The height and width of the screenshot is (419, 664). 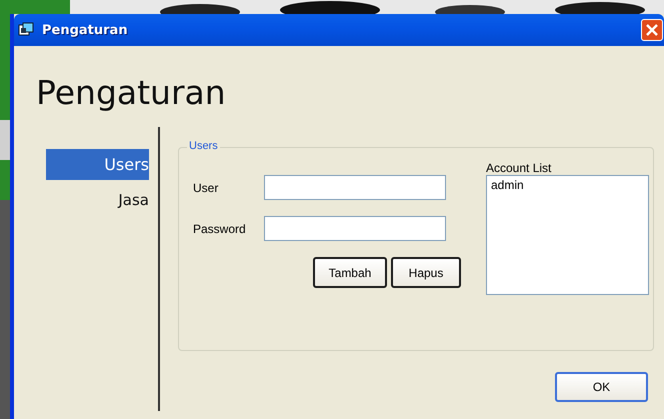 What do you see at coordinates (203, 146) in the screenshot?
I see `group-title: Users` at bounding box center [203, 146].